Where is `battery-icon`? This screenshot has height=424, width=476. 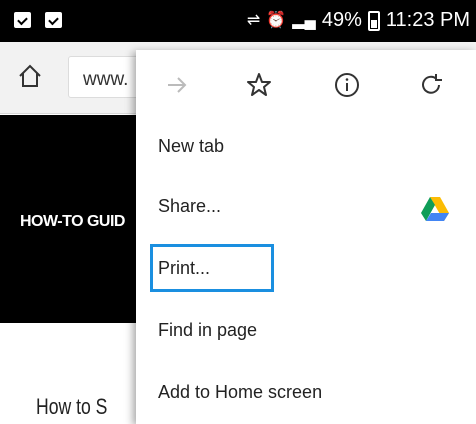
battery-icon is located at coordinates (373, 20).